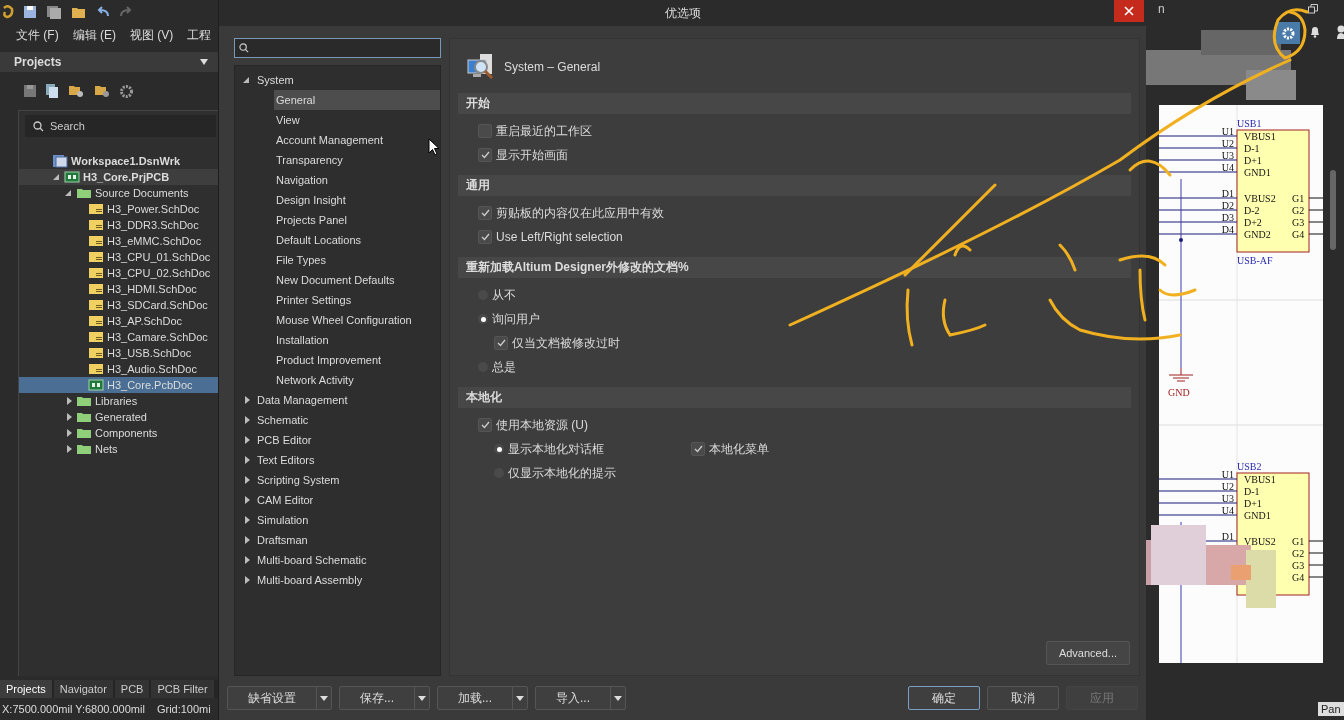 The width and height of the screenshot is (1344, 720). I want to click on nav-item: Simulation, so click(337, 520).